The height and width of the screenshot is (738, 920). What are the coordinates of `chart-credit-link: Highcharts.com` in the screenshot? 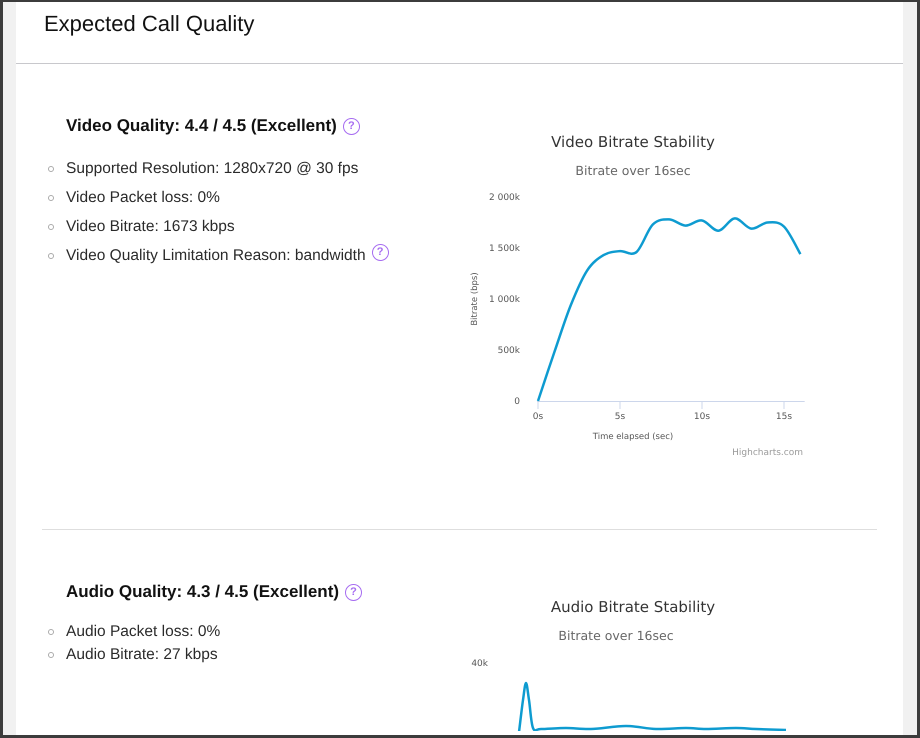 It's located at (767, 453).